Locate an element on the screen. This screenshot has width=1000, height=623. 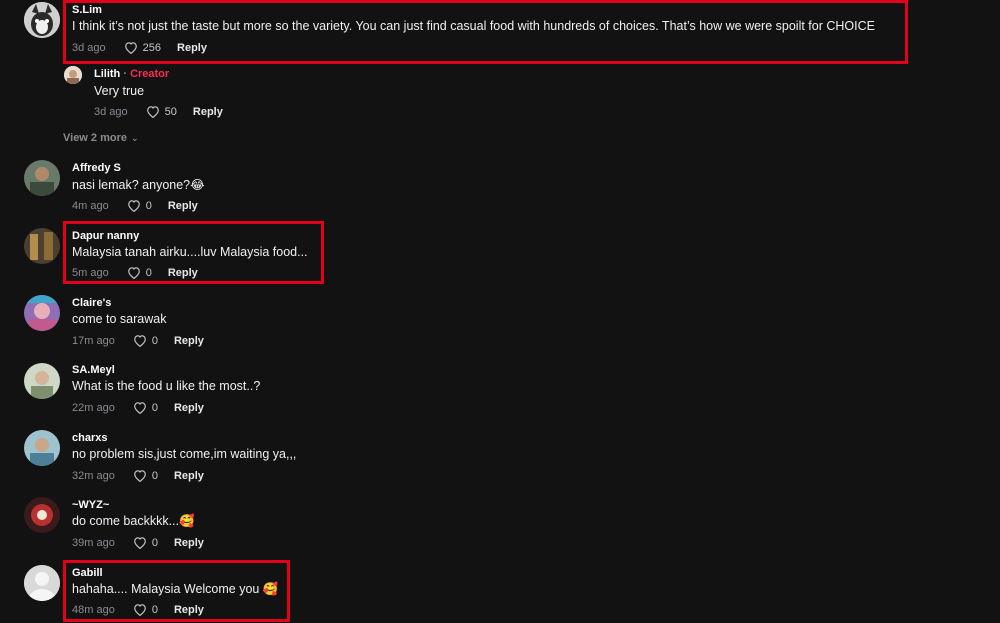
comment-text: come to sarawak is located at coordinates (119, 319).